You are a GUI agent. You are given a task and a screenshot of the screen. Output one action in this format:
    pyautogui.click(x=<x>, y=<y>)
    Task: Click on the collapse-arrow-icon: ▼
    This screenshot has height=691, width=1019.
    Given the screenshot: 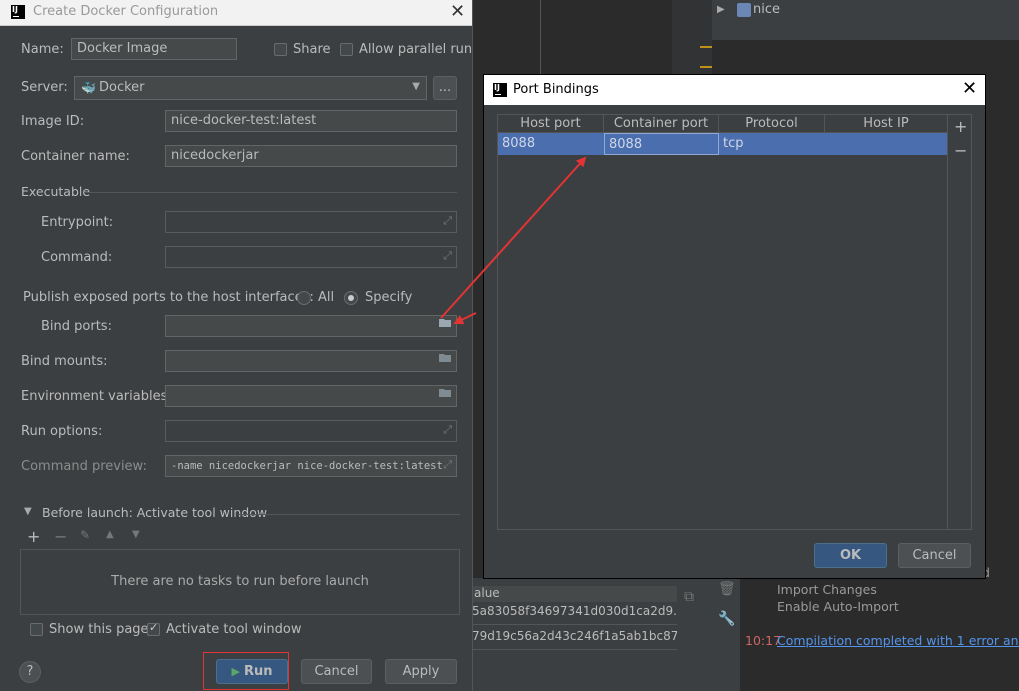 What is the action you would take?
    pyautogui.click(x=28, y=511)
    